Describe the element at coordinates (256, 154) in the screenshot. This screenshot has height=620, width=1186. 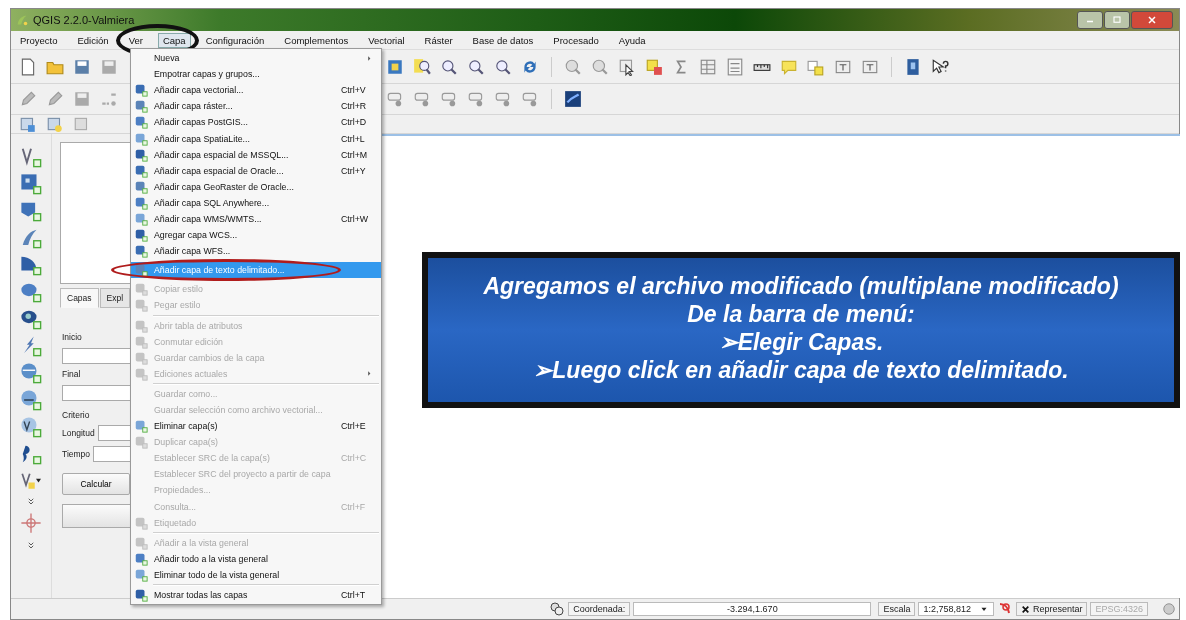
I see `menu-option: Añadir capa espacial de MSSQL... Ctrl+M` at that location.